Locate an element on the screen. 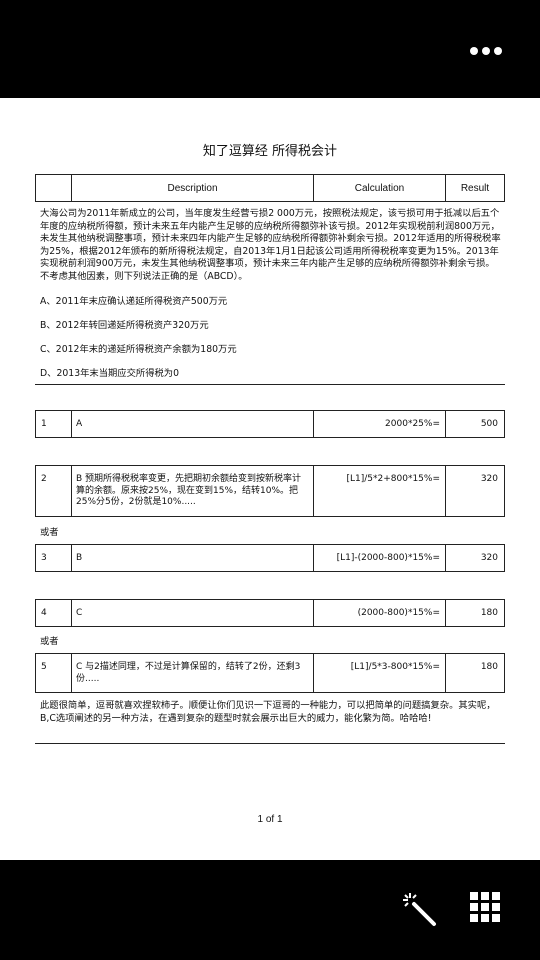 The image size is (540, 960). more-horizontal-icon is located at coordinates (474, 51).